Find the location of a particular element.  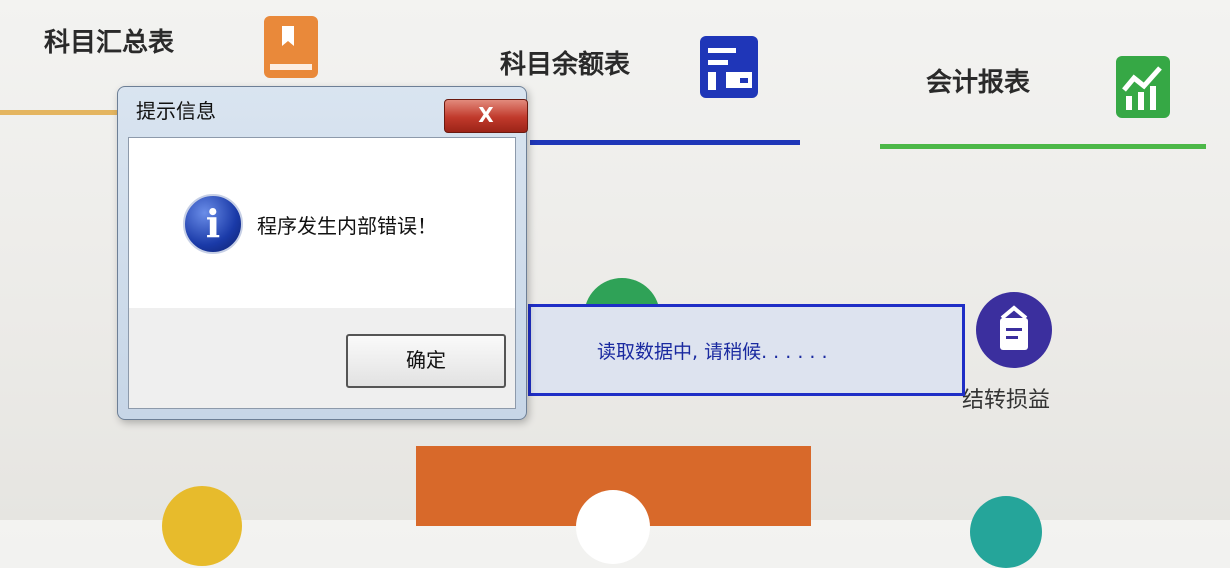

tab-subject-balance-underline is located at coordinates (665, 142).